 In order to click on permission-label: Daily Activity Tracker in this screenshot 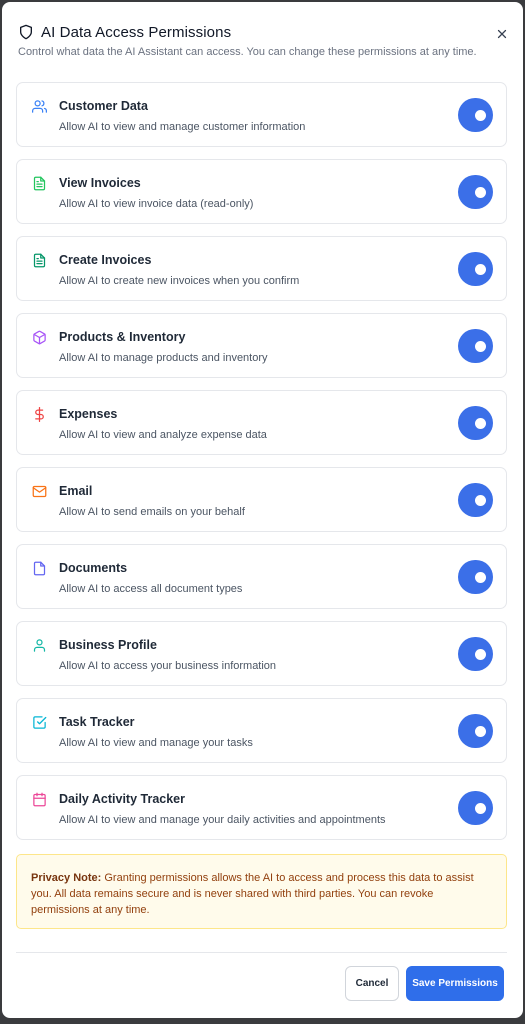, I will do `click(122, 799)`.